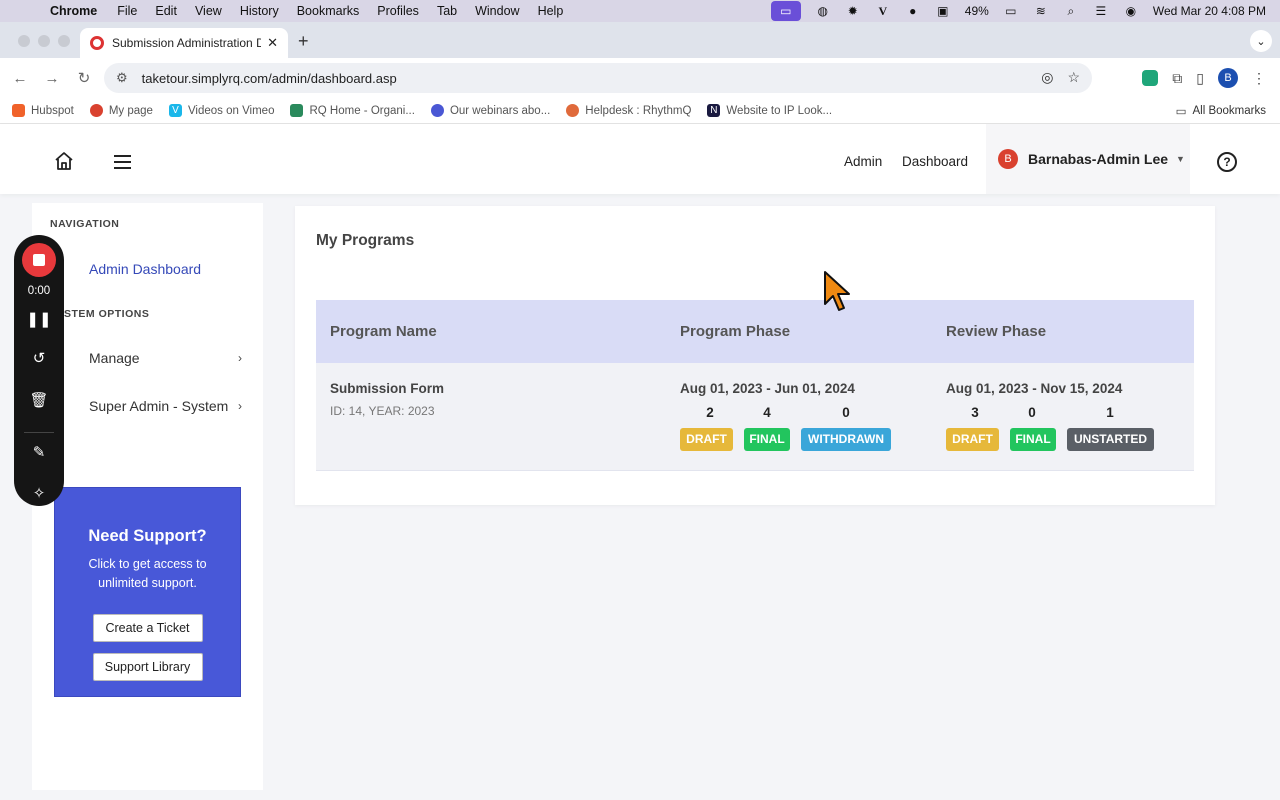 The height and width of the screenshot is (800, 1280). What do you see at coordinates (39, 319) in the screenshot?
I see `pause-icon: ❚❚` at bounding box center [39, 319].